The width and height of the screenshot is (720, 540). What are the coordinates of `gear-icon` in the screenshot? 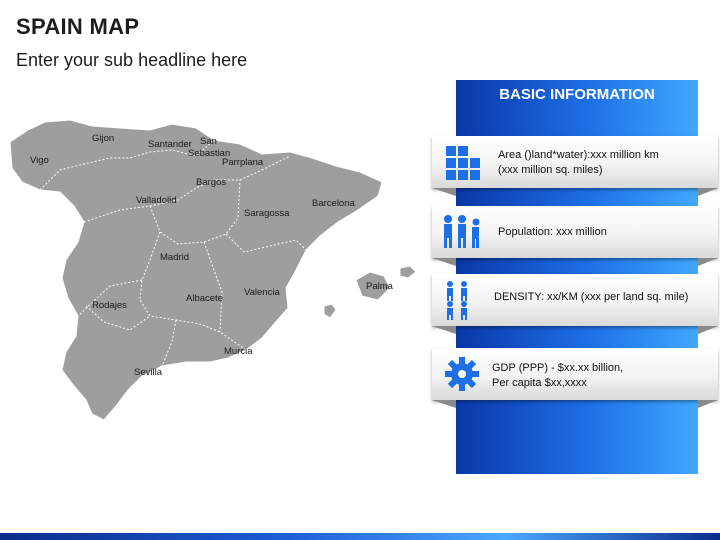 It's located at (462, 374).